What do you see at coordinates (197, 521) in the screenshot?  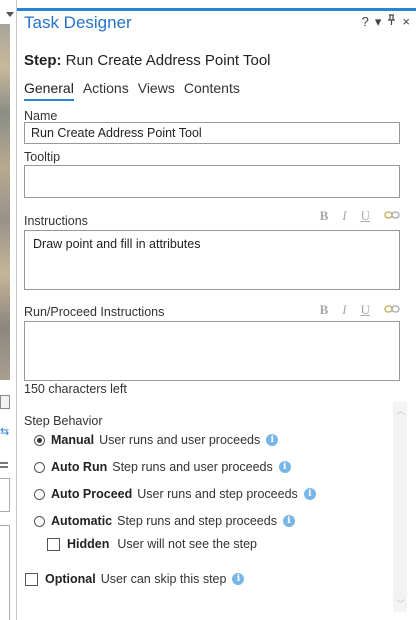 I see `option-desc: Step runs and step proceeds` at bounding box center [197, 521].